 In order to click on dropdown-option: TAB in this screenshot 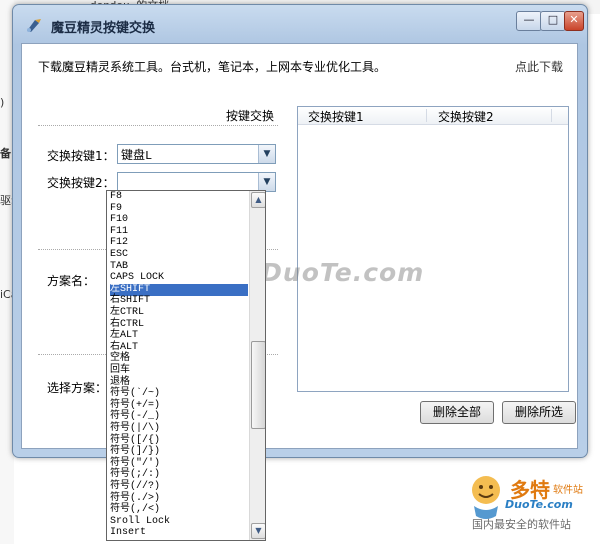, I will do `click(179, 267)`.